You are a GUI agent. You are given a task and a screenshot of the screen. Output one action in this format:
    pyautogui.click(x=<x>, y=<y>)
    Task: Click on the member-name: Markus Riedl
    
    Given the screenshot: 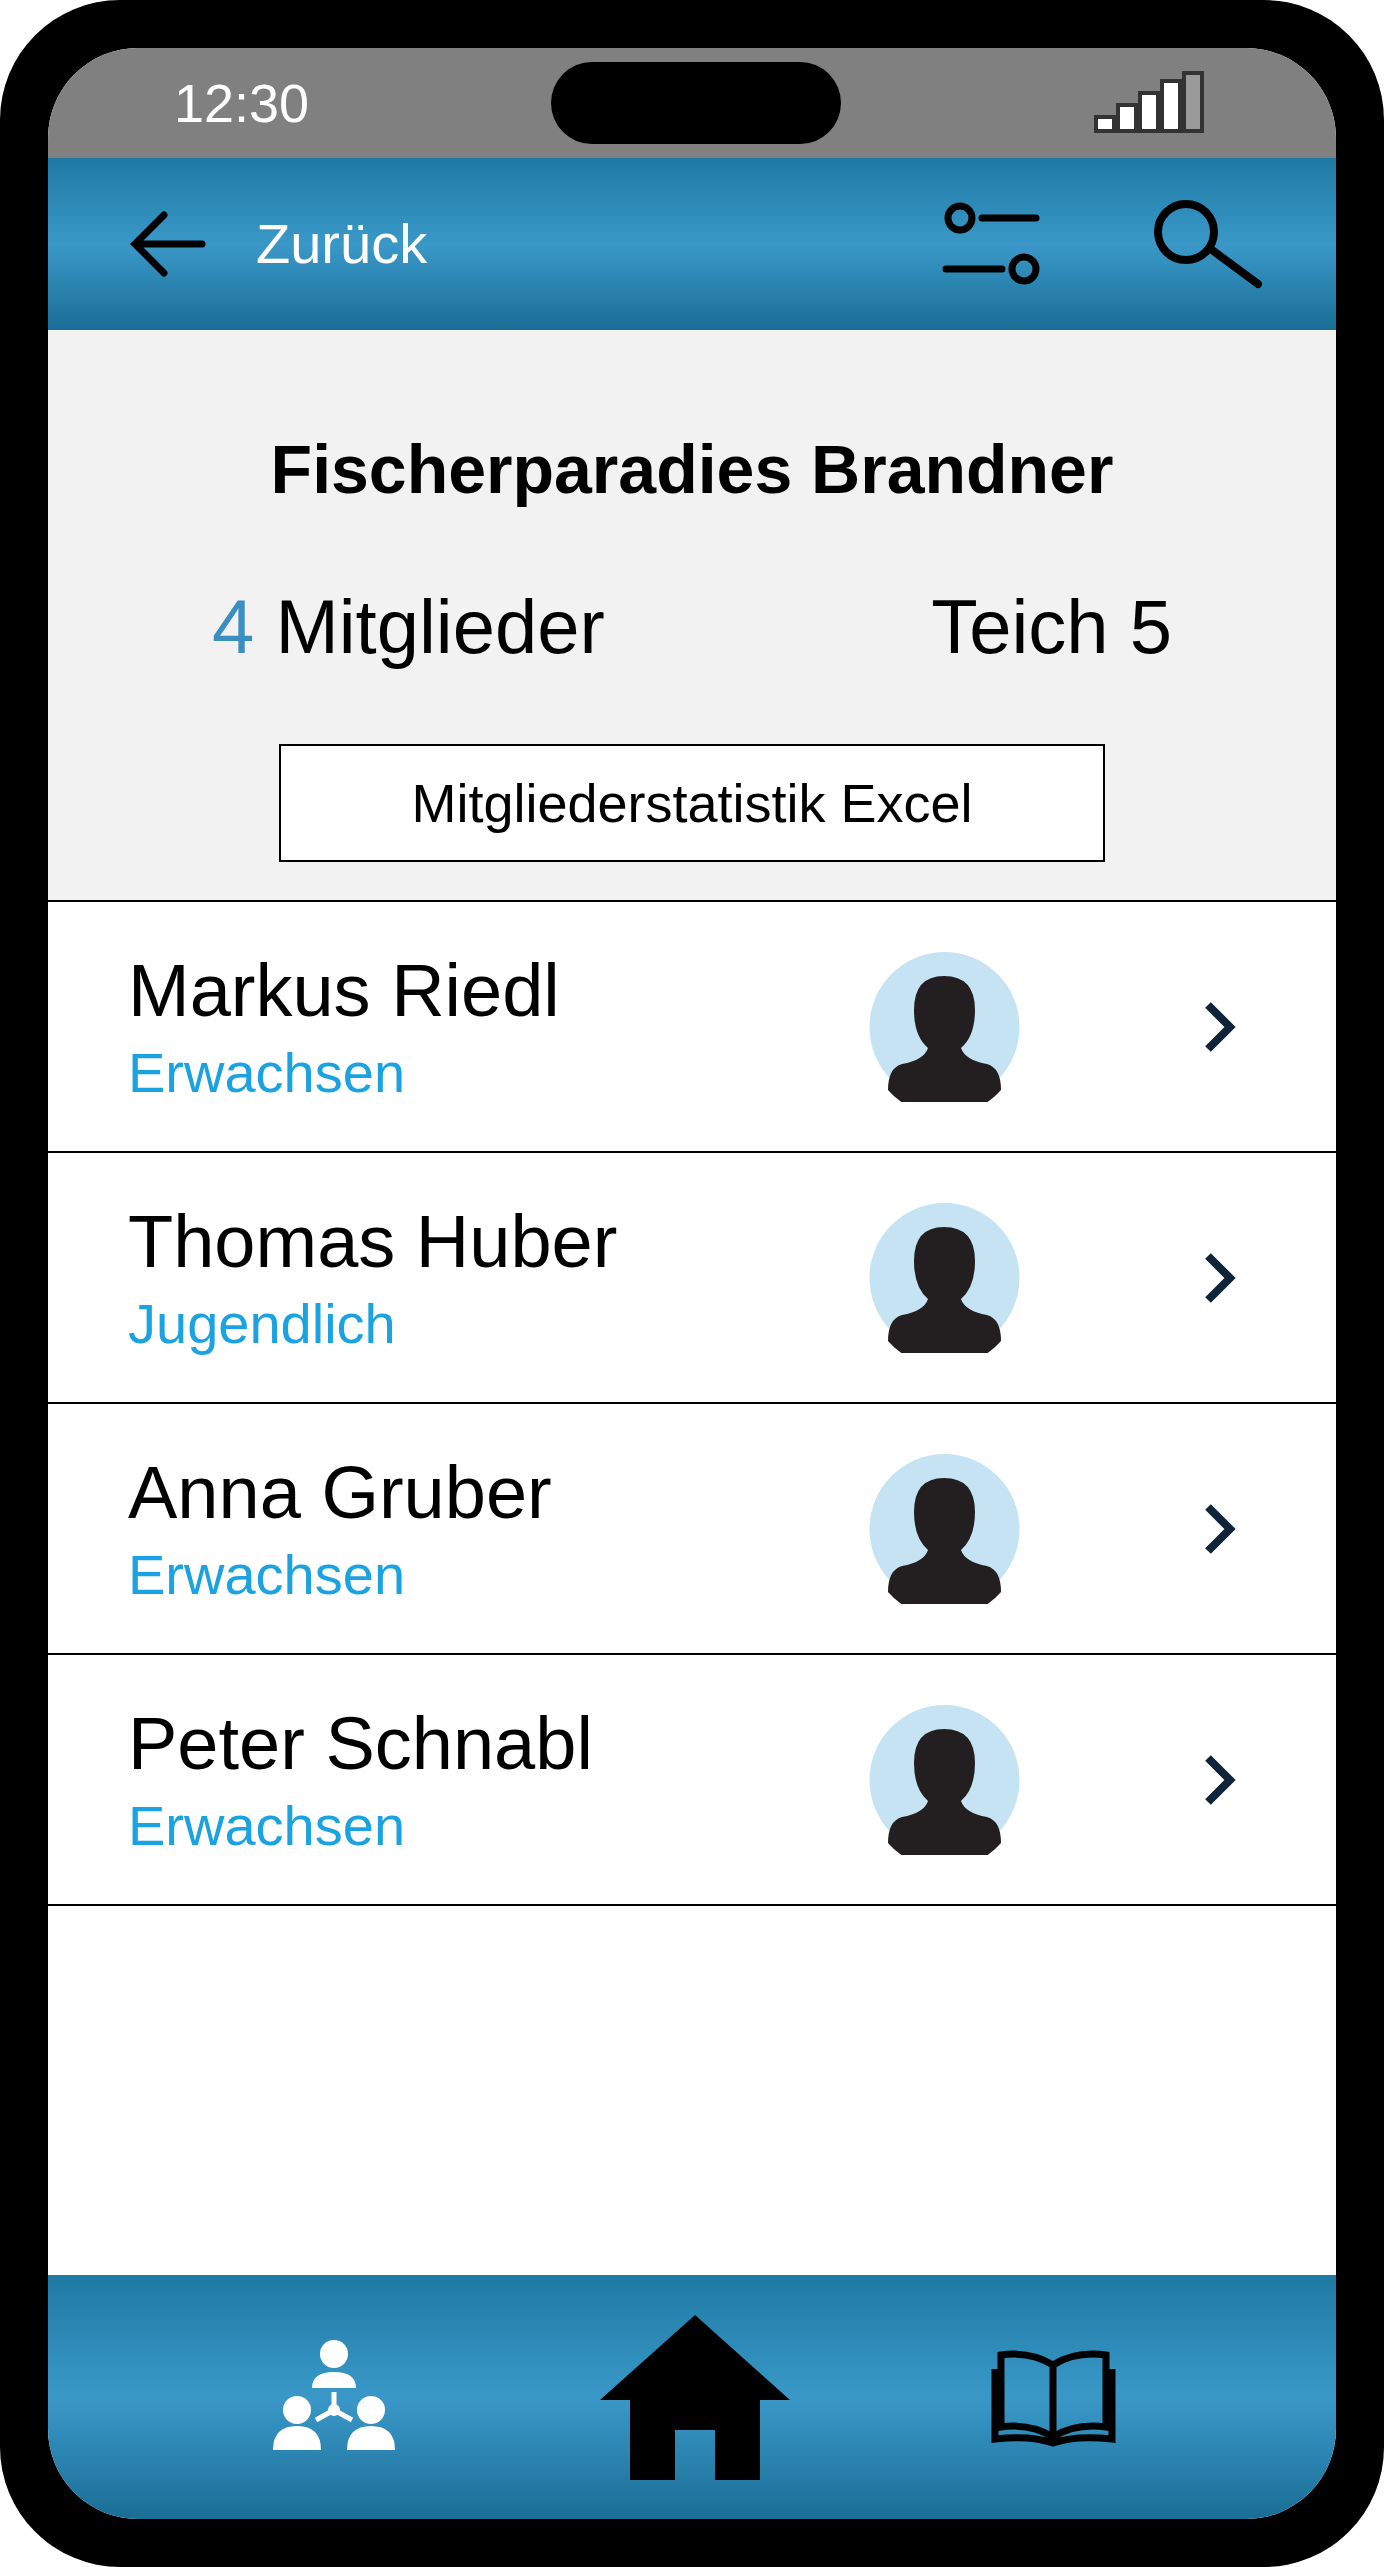 What is the action you would take?
    pyautogui.click(x=344, y=991)
    